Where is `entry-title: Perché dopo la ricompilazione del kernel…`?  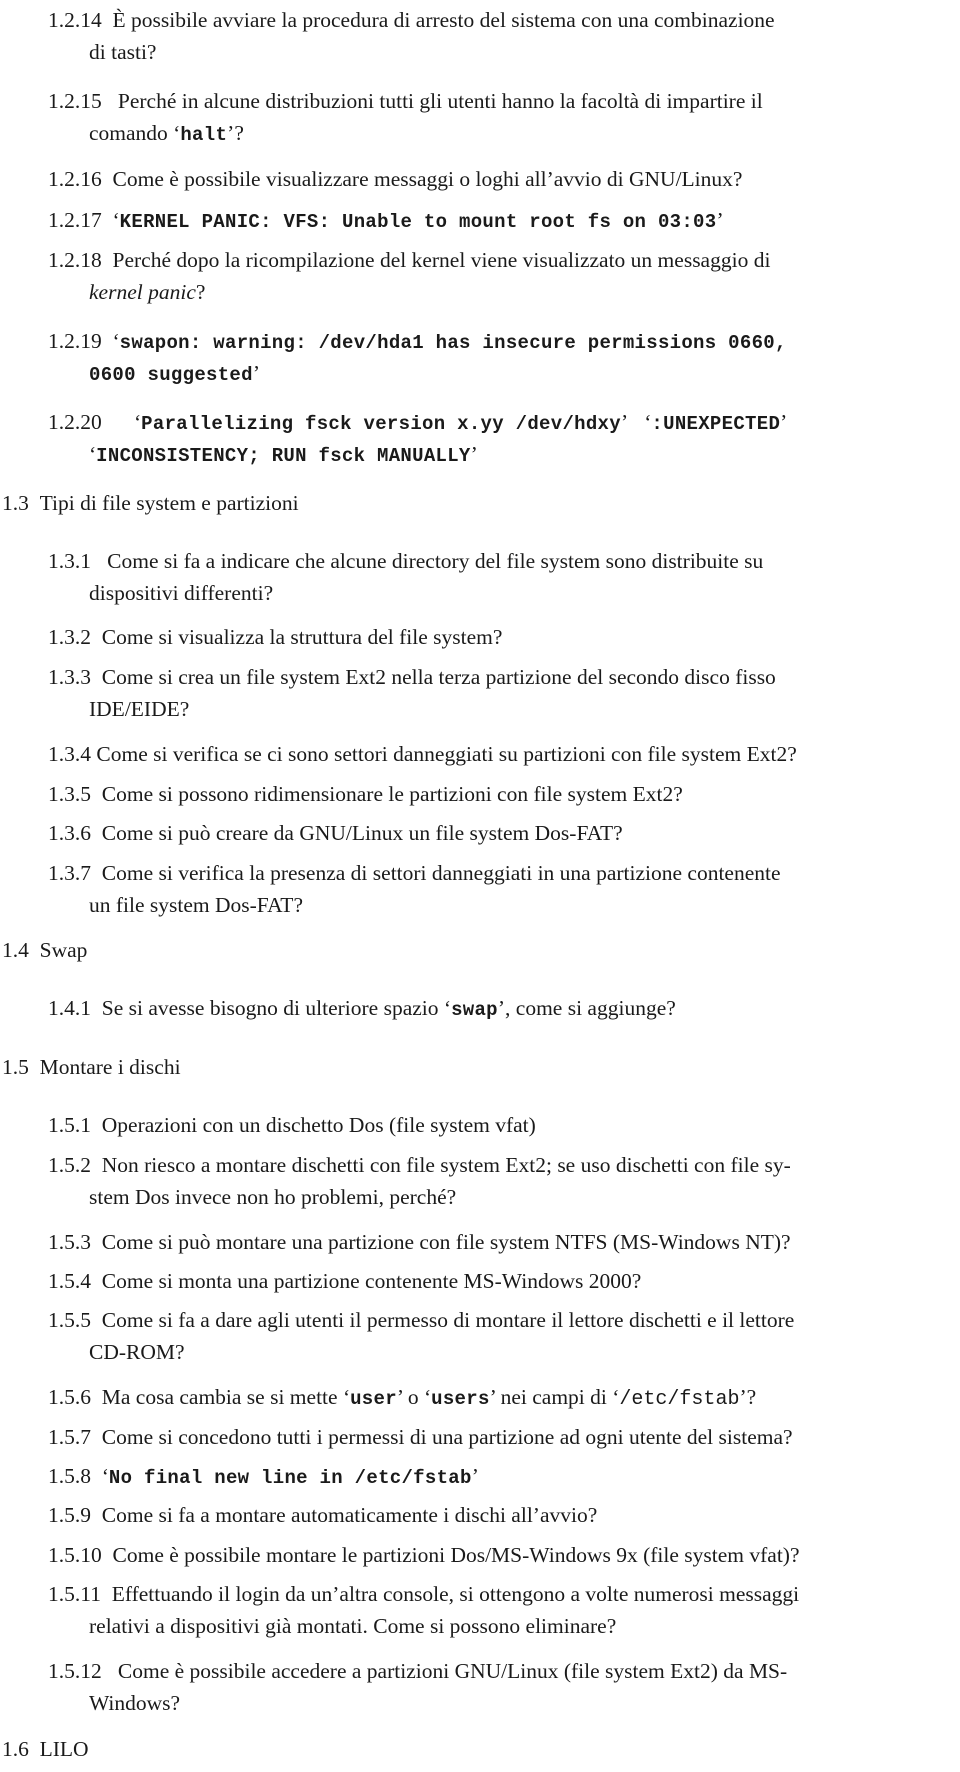
entry-title: Perché dopo la ricompilazione del kernel… is located at coordinates (441, 260).